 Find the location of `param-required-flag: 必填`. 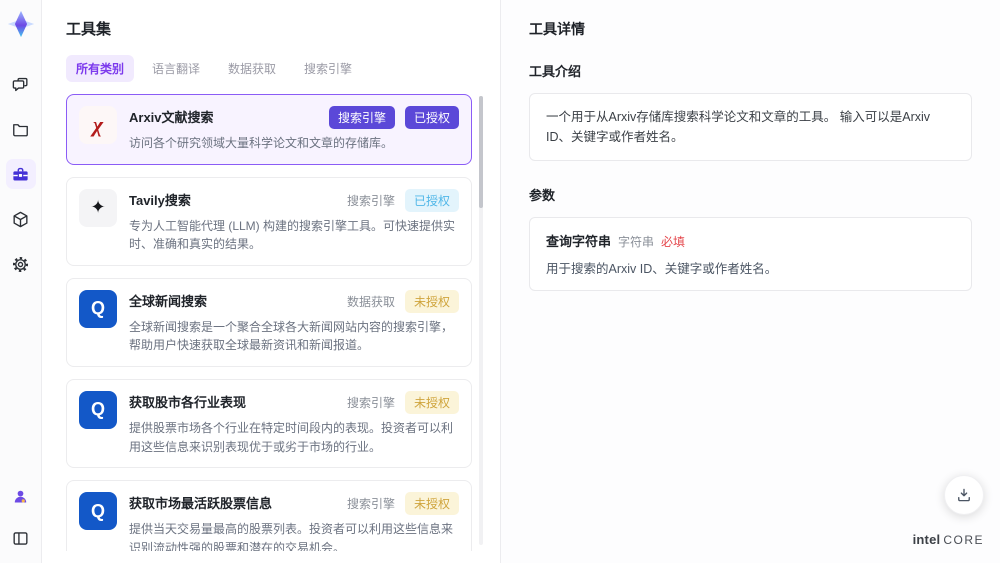

param-required-flag: 必填 is located at coordinates (673, 242).